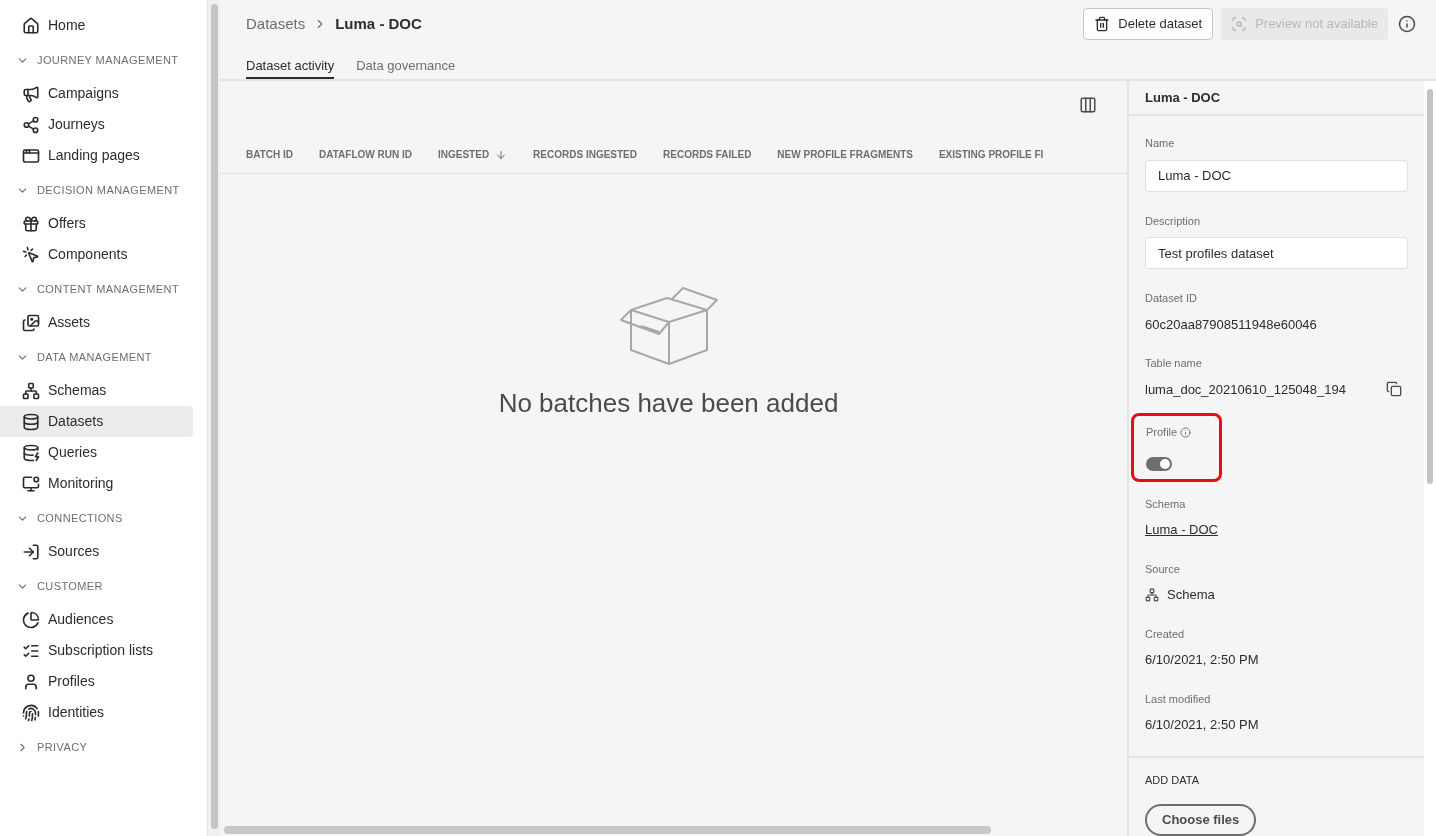 The image size is (1436, 836). I want to click on nav-item: Journeys, so click(96, 124).